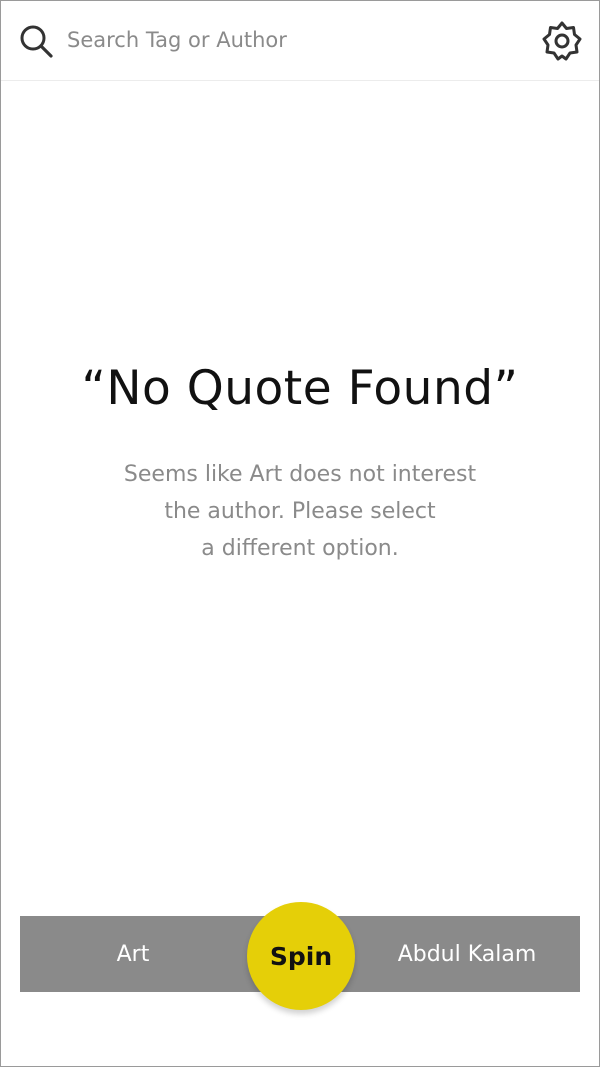 Image resolution: width=600 pixels, height=1067 pixels. Describe the element at coordinates (562, 41) in the screenshot. I see `gear-icon` at that location.